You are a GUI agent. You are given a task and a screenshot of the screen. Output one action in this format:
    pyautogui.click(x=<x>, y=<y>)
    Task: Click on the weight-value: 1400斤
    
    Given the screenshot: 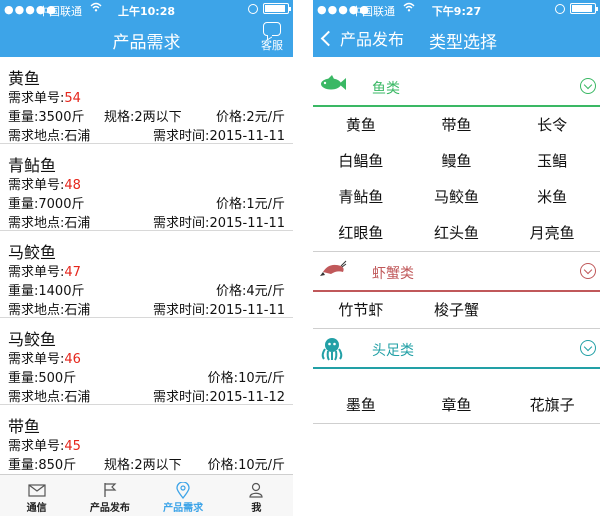 What is the action you would take?
    pyautogui.click(x=61, y=291)
    